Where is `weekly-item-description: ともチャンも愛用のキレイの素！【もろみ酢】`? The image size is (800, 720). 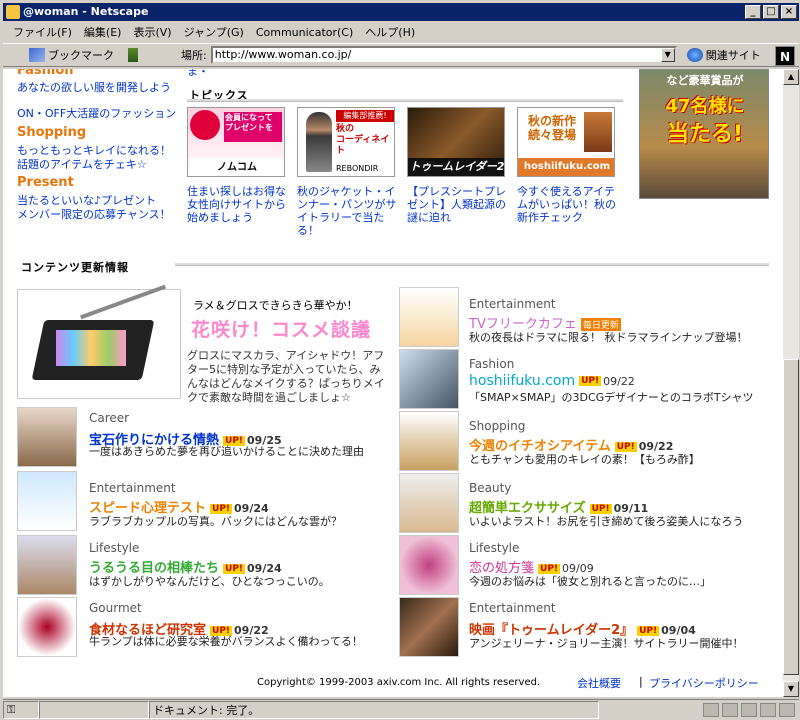
weekly-item-description: ともチャンも愛用のキレイの素！【もろみ酢】 is located at coordinates (584, 459).